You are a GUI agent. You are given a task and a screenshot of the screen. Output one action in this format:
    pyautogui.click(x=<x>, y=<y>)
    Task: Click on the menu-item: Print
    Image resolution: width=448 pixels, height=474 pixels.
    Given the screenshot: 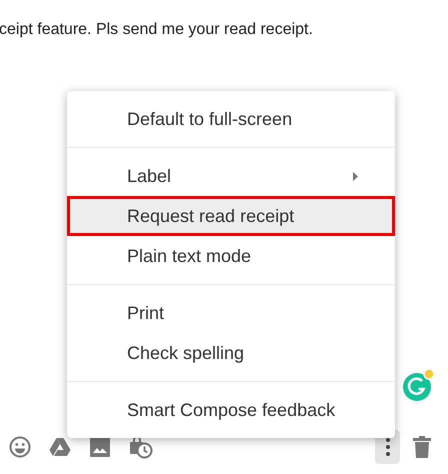 What is the action you would take?
    pyautogui.click(x=231, y=313)
    